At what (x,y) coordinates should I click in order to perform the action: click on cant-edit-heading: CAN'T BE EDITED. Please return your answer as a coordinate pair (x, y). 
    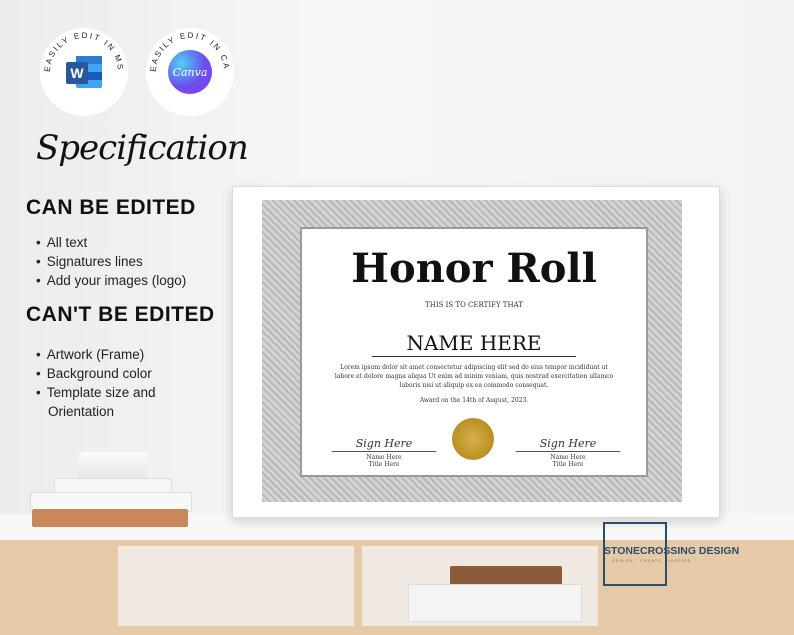
    Looking at the image, I should click on (120, 314).